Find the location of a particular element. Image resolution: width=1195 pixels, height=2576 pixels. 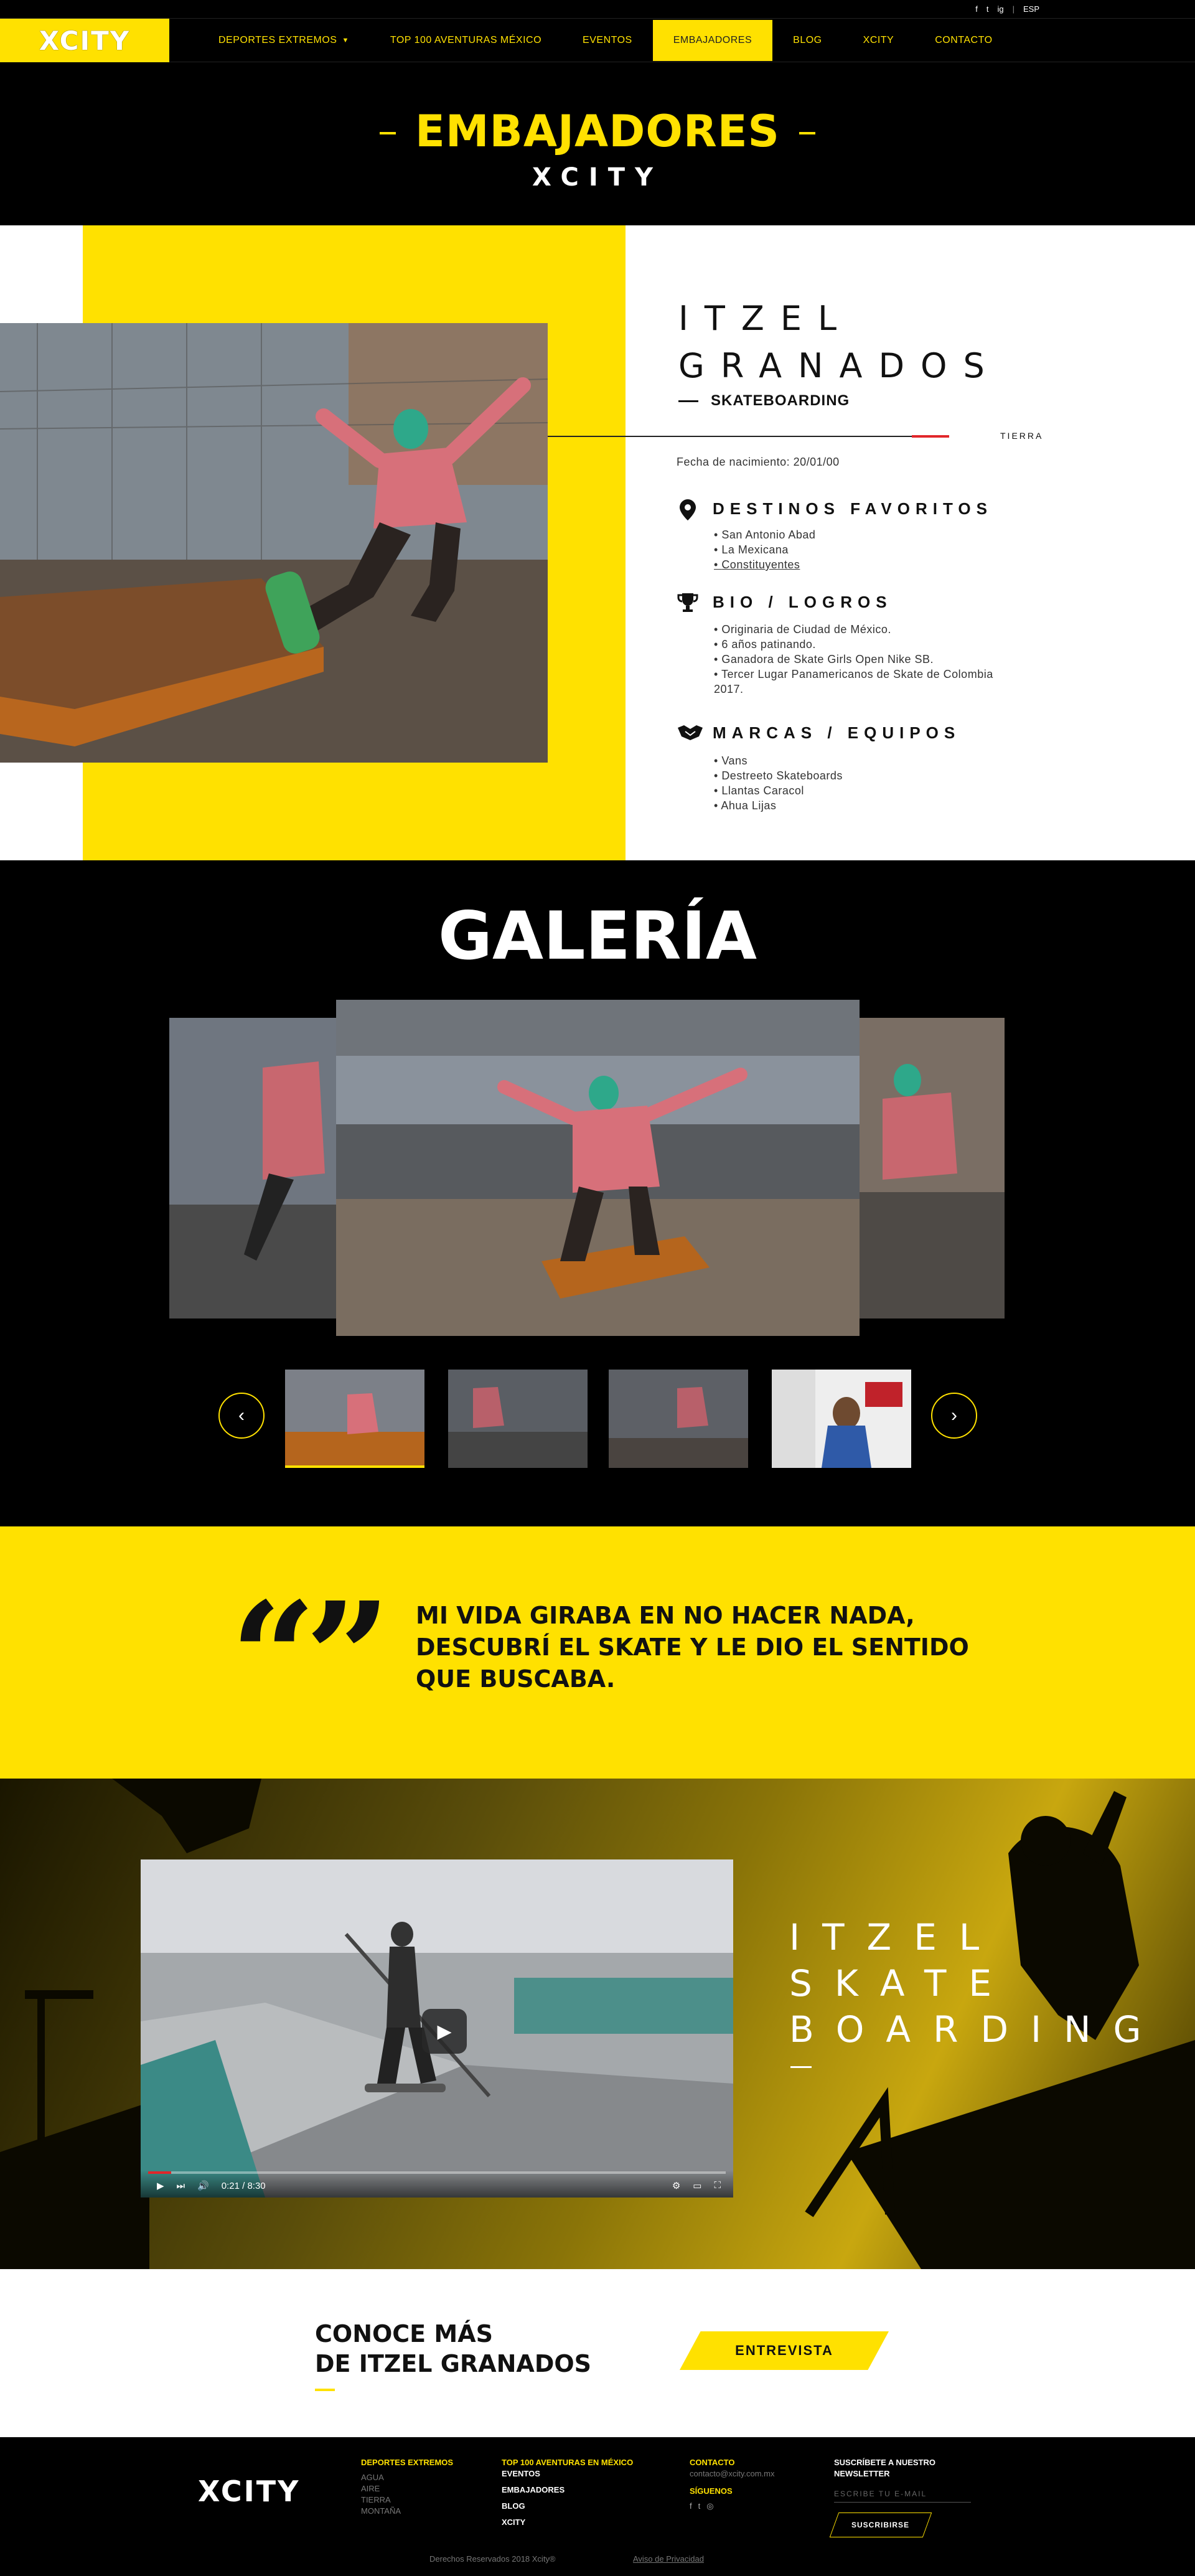

list-item: Llantas Caracol is located at coordinates (779, 790).